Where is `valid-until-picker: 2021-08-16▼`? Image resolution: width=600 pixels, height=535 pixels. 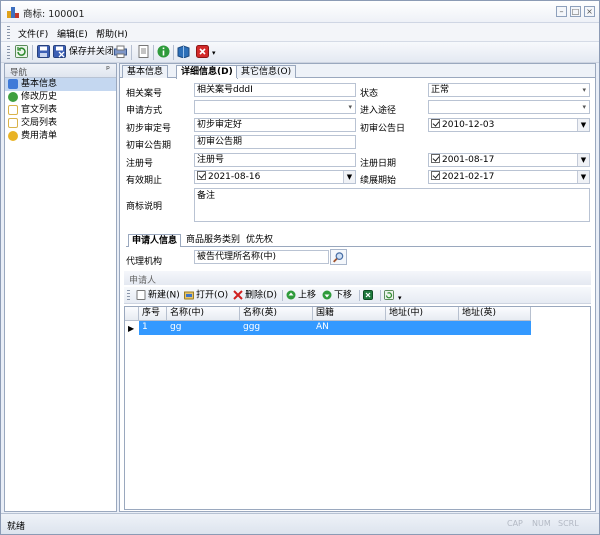 valid-until-picker: 2021-08-16▼ is located at coordinates (275, 177).